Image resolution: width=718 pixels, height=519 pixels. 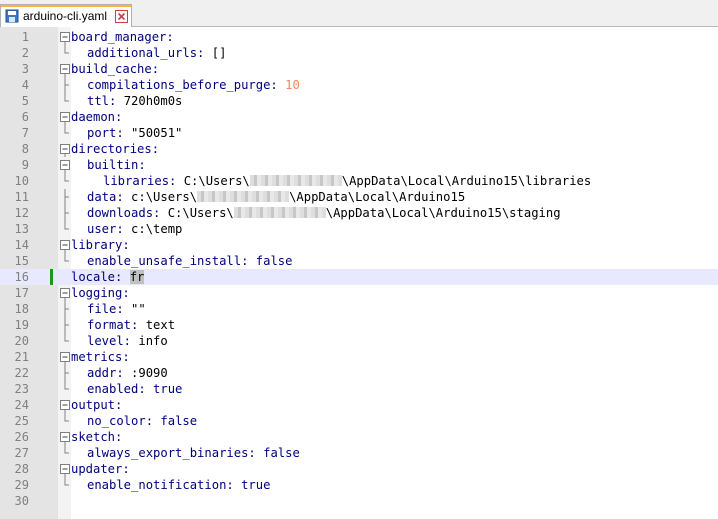 I want to click on line-text: format: text, so click(x=123, y=325).